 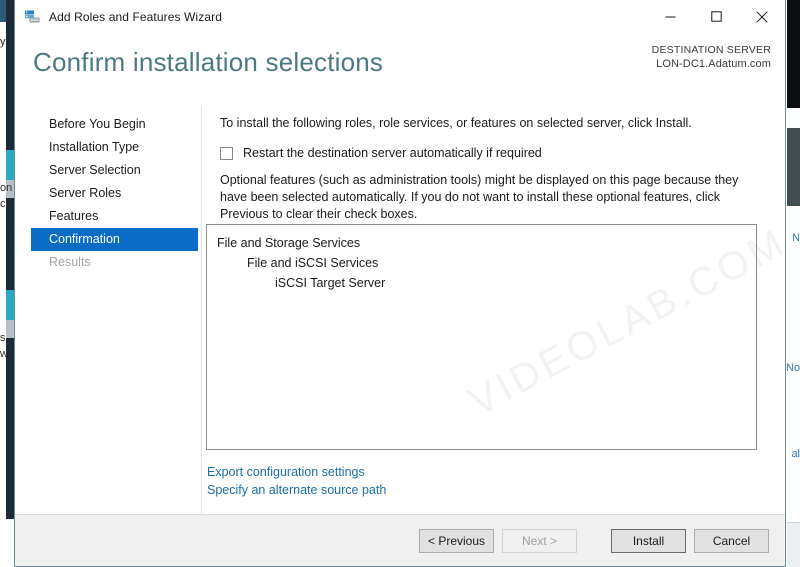 I want to click on background-text-fragment: ck, so click(x=5, y=204).